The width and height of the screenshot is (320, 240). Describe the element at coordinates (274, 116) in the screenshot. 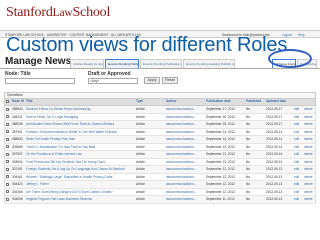

I see `row-updated-date: 2012-09-17` at that location.